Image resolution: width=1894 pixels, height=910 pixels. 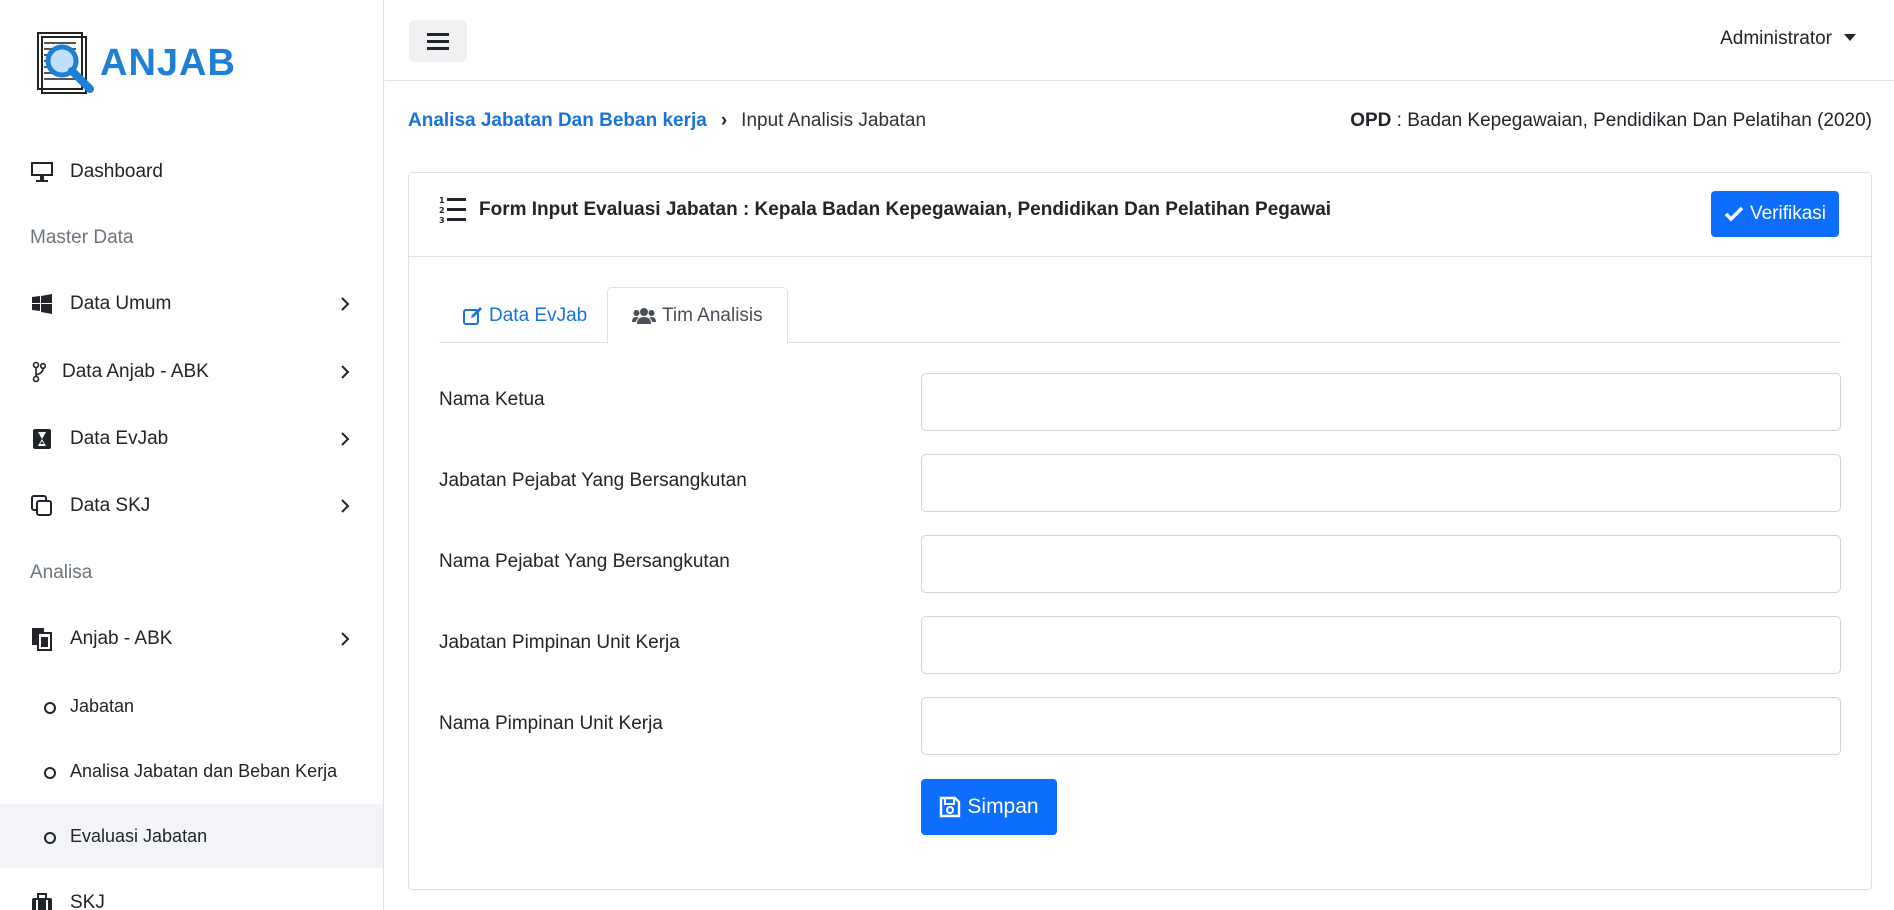 I want to click on sidebar-item-data-umum: Data Umum, so click(x=191, y=304).